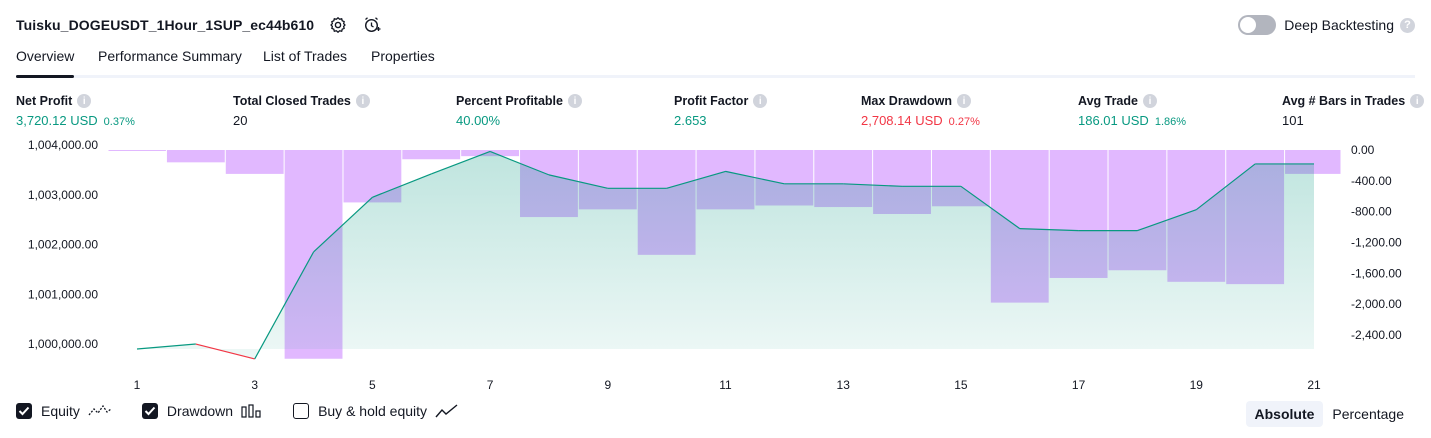 This screenshot has height=438, width=1431. Describe the element at coordinates (57, 120) in the screenshot. I see `metric-value: 3,720.12 USD` at that location.